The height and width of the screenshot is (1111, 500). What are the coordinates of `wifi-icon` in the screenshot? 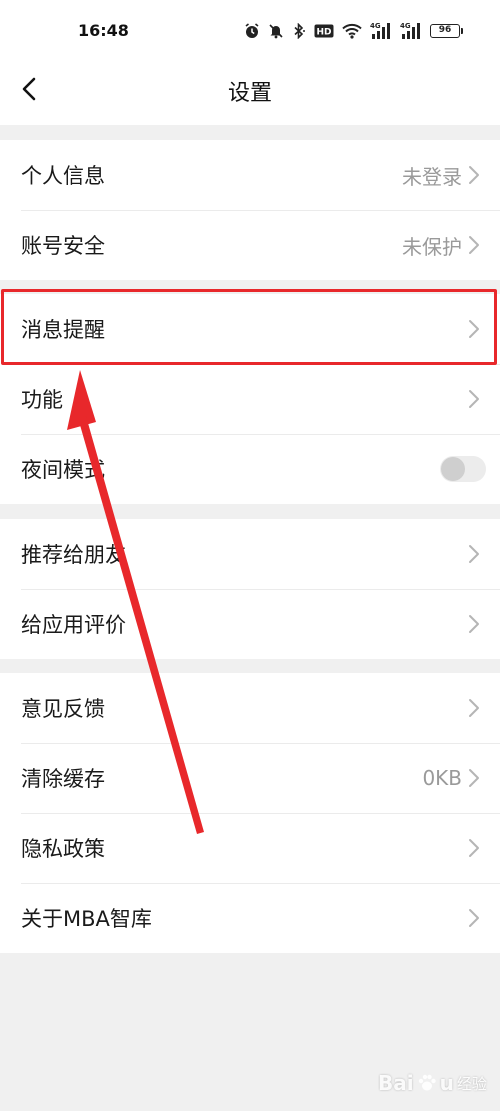 It's located at (352, 31).